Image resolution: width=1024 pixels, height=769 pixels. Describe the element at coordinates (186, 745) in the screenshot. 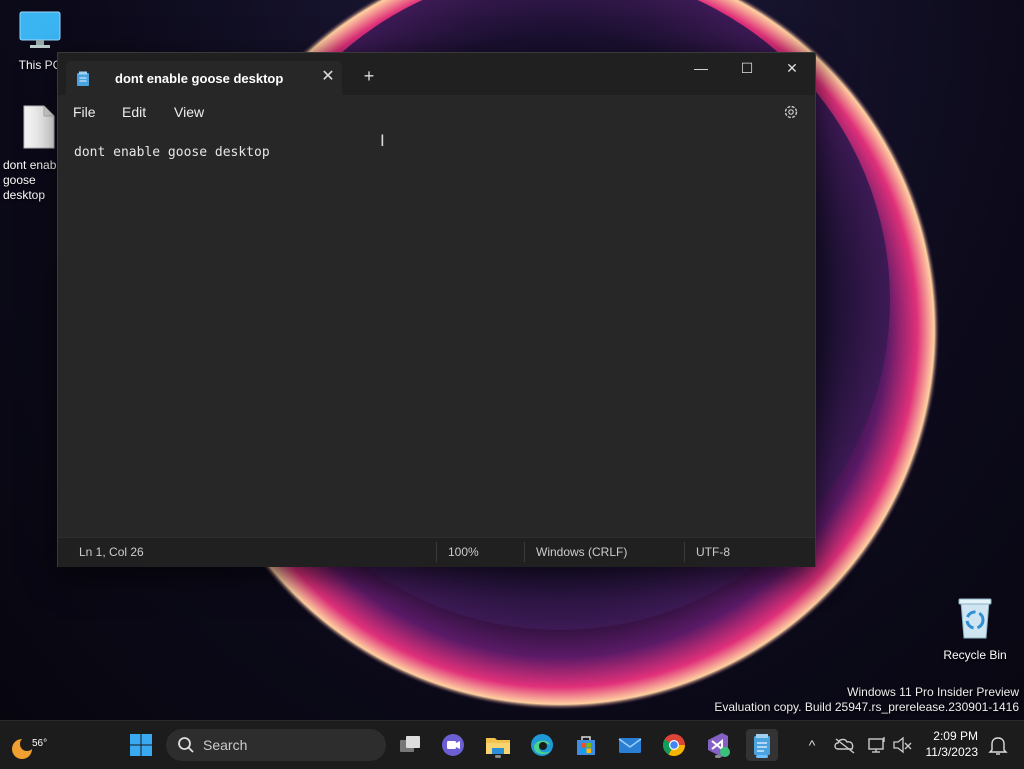

I see `search-icon` at that location.